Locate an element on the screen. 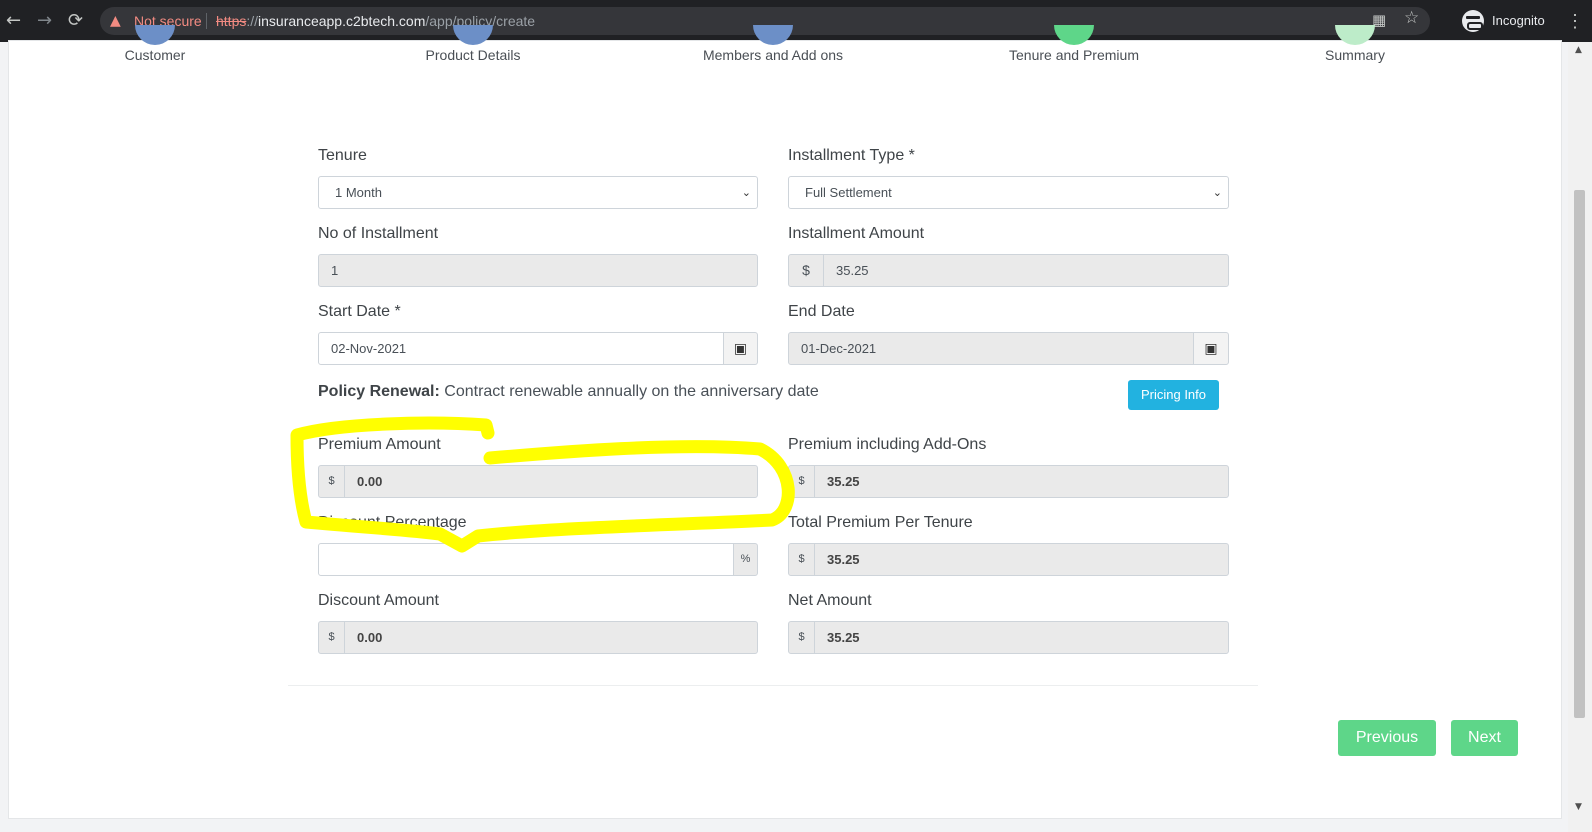 This screenshot has width=1592, height=832. premium-including-addons-label: Premium including Add-Ons is located at coordinates (887, 444).